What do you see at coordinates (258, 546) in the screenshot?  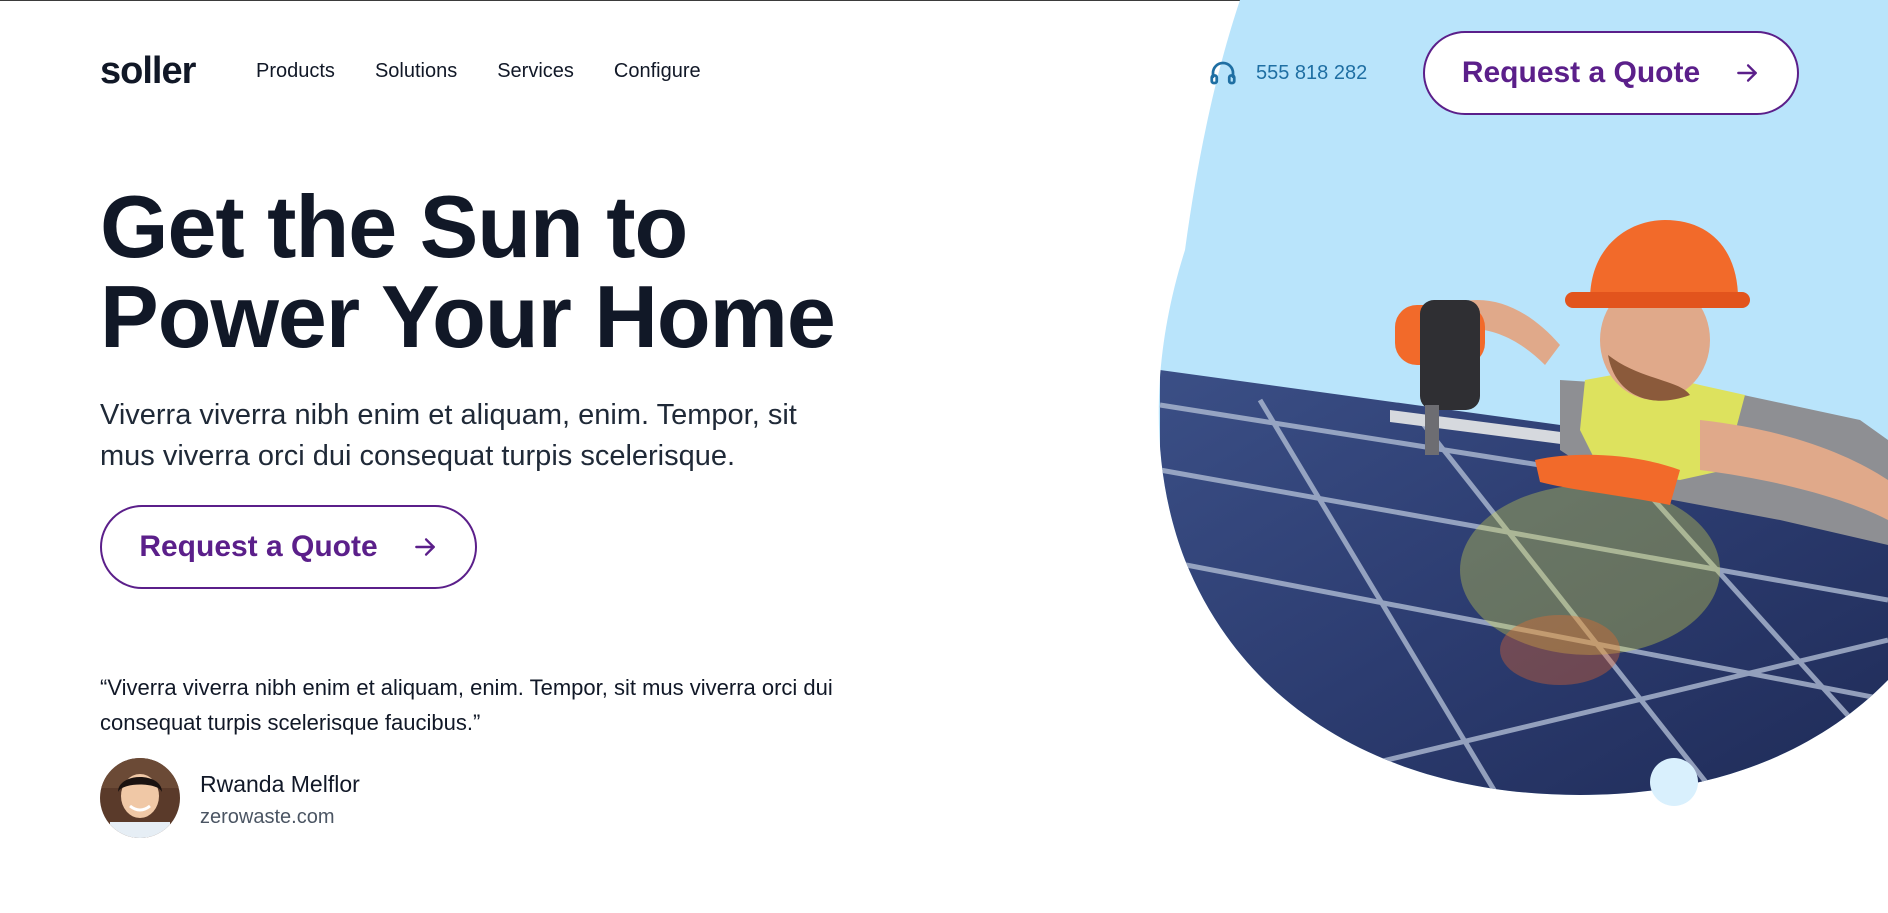 I see `hero-request-quote-label: Request a Quote` at bounding box center [258, 546].